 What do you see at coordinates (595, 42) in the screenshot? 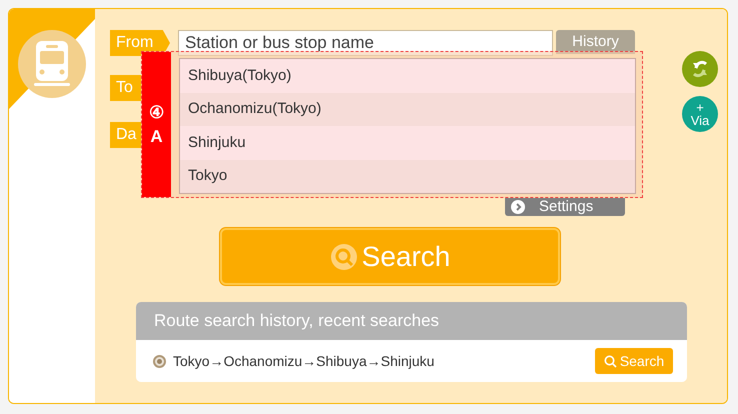
I see `history-button: History` at bounding box center [595, 42].